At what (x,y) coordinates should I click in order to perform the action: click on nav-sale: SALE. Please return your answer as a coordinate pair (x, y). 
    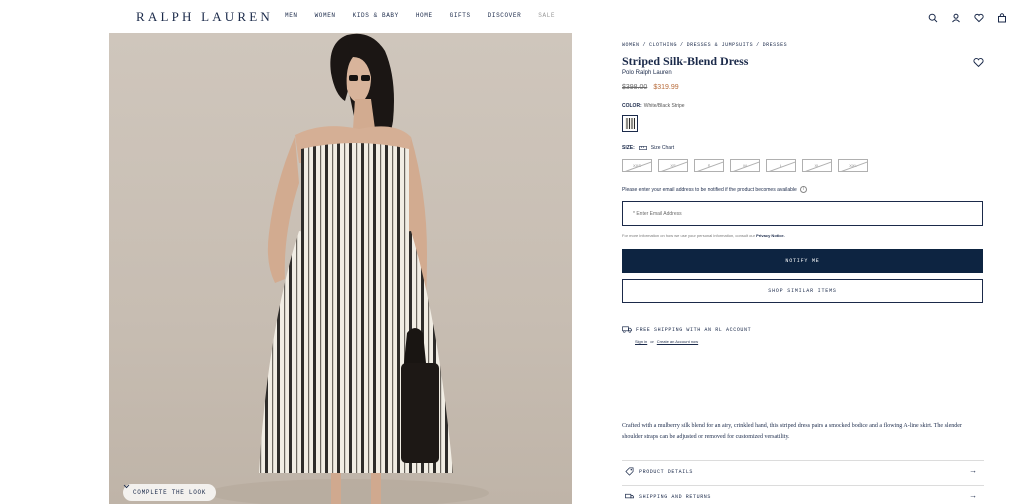
    Looking at the image, I should click on (546, 15).